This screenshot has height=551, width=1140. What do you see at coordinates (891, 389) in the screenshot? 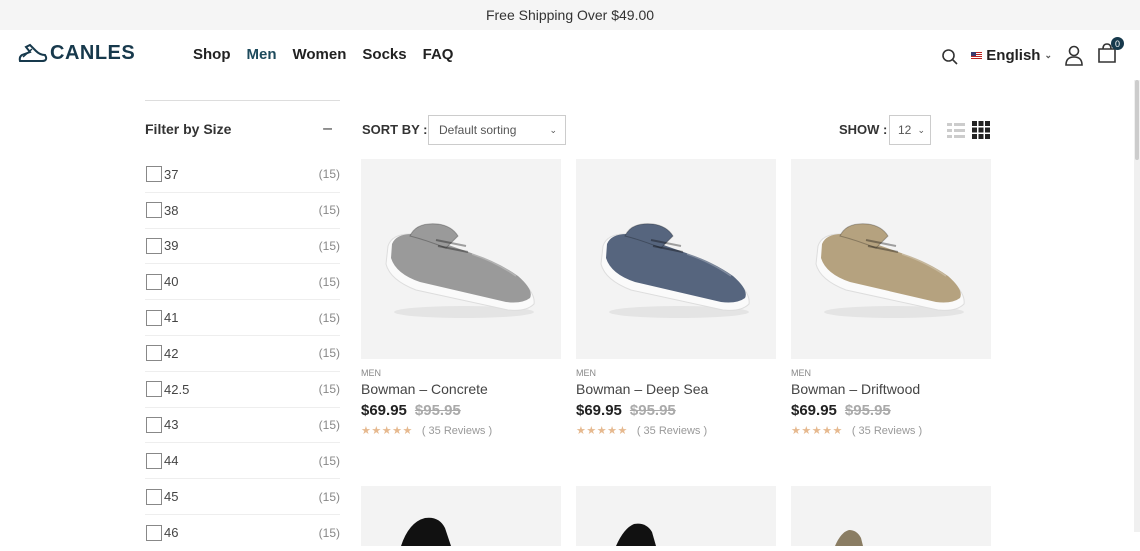
I see `product-name: Bowman – Driftwood` at bounding box center [891, 389].